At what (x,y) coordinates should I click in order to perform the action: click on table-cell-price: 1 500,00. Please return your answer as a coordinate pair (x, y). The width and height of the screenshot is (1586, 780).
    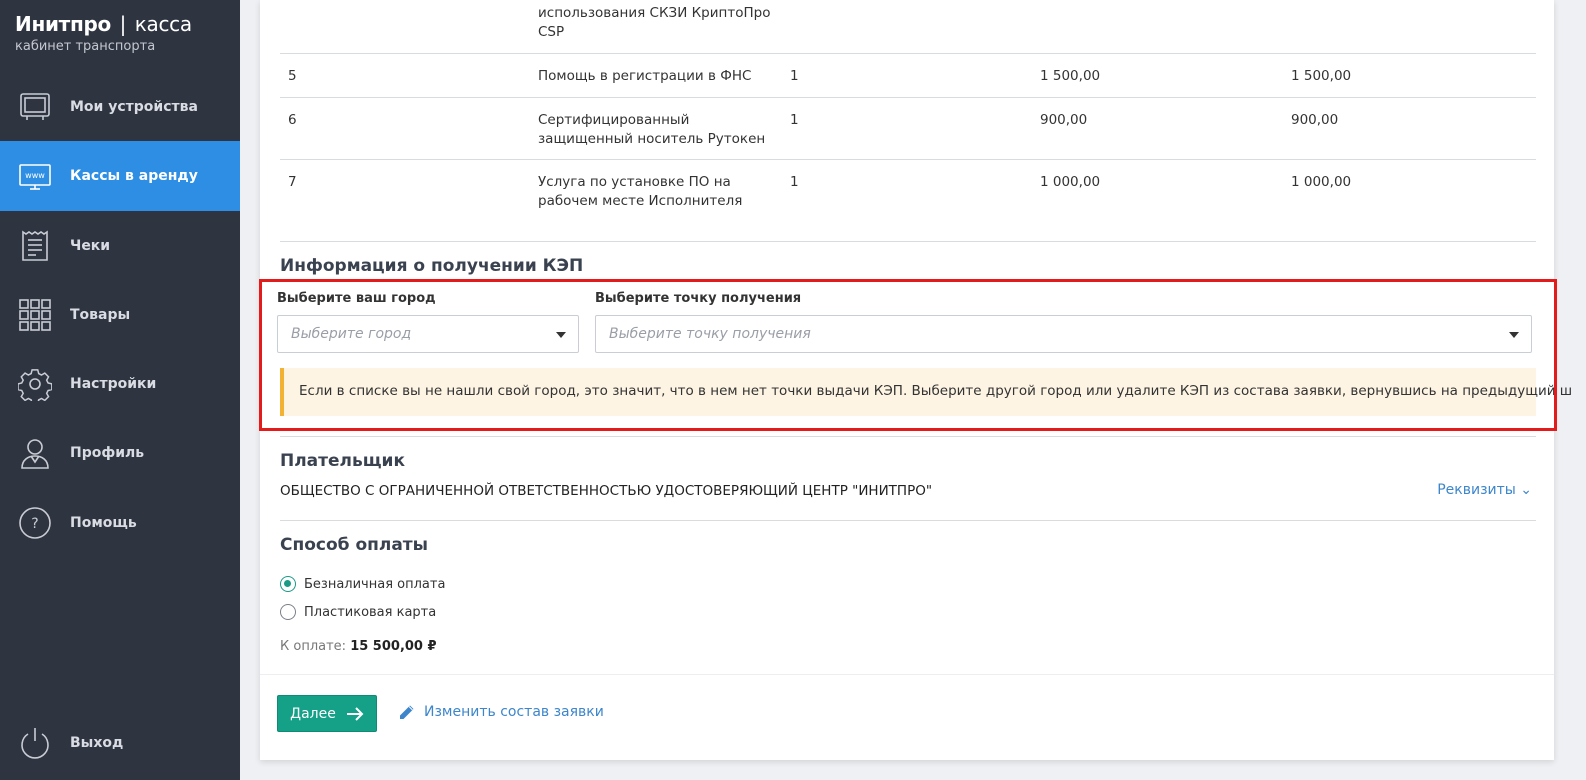
    Looking at the image, I should click on (1070, 76).